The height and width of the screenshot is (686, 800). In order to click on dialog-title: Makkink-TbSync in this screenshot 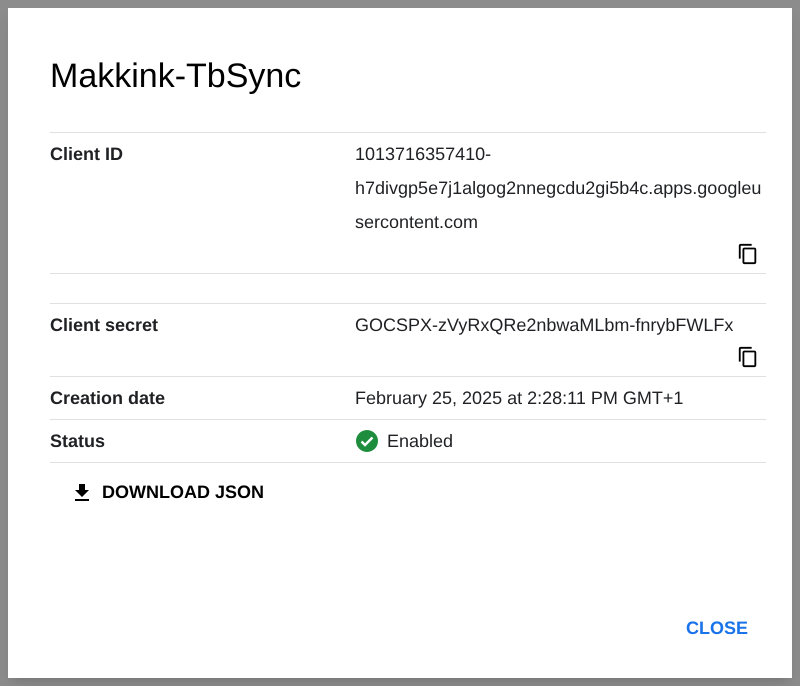, I will do `click(176, 76)`.